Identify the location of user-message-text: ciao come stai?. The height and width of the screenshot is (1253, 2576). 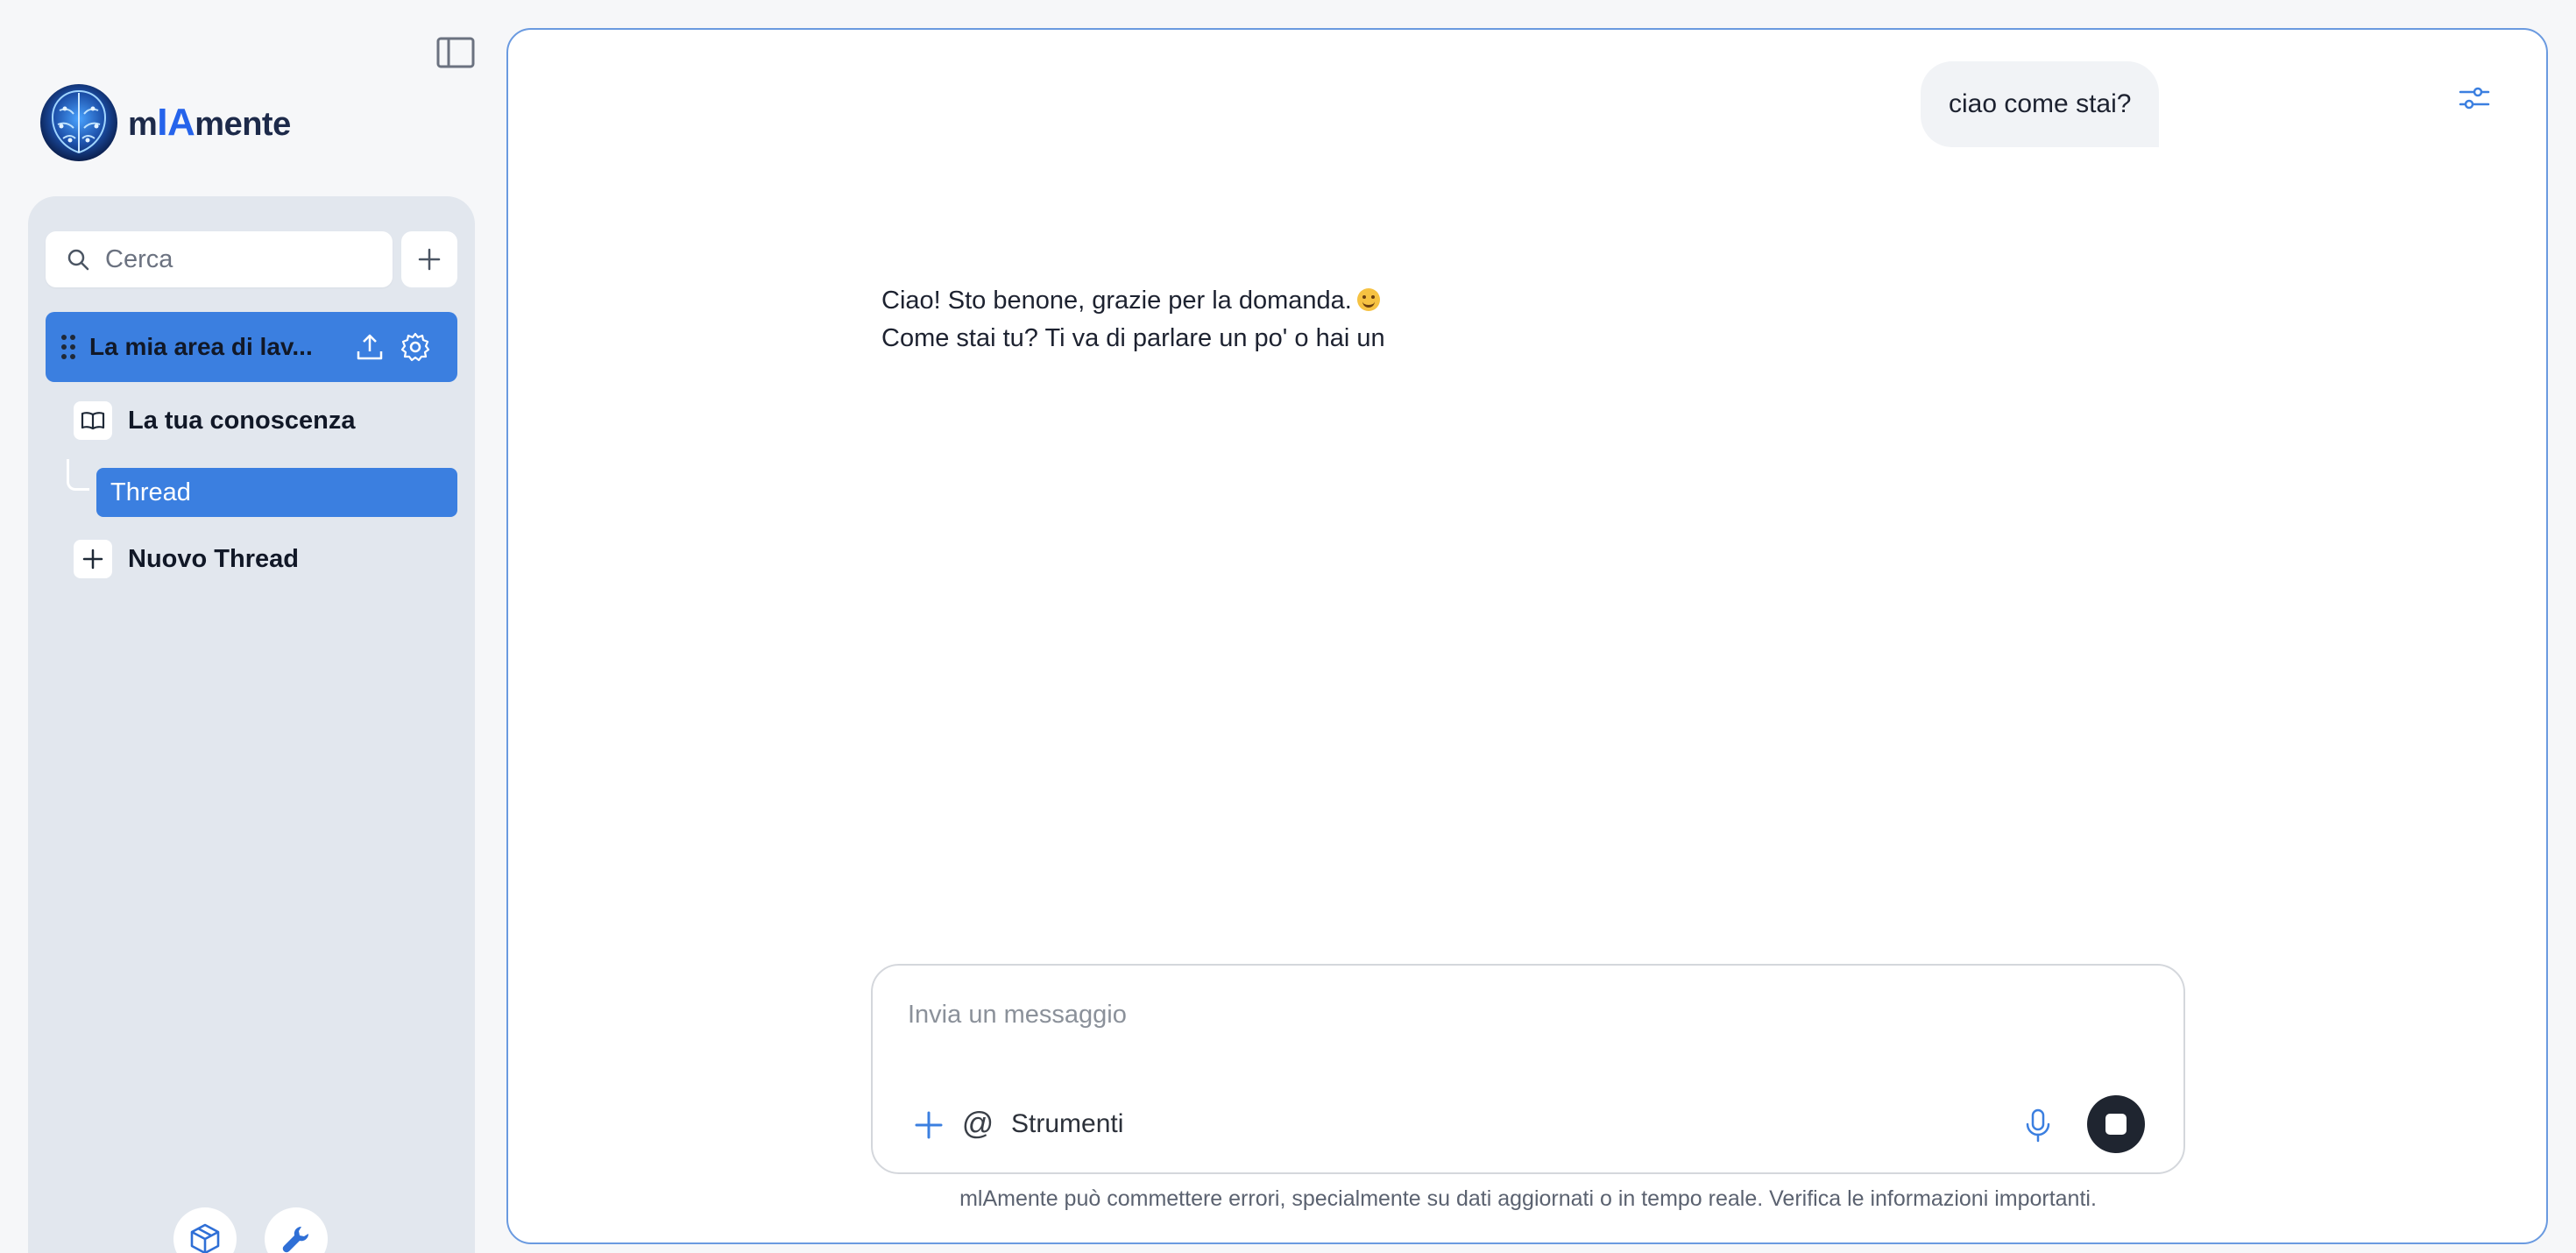
(2040, 103).